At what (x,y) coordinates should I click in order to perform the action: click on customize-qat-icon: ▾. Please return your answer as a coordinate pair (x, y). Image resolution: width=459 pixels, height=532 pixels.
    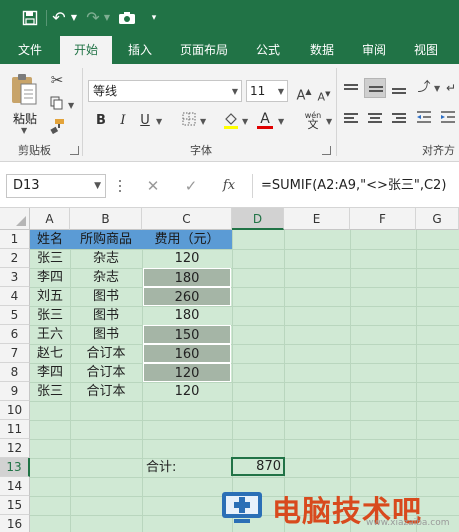
    Looking at the image, I should click on (154, 18).